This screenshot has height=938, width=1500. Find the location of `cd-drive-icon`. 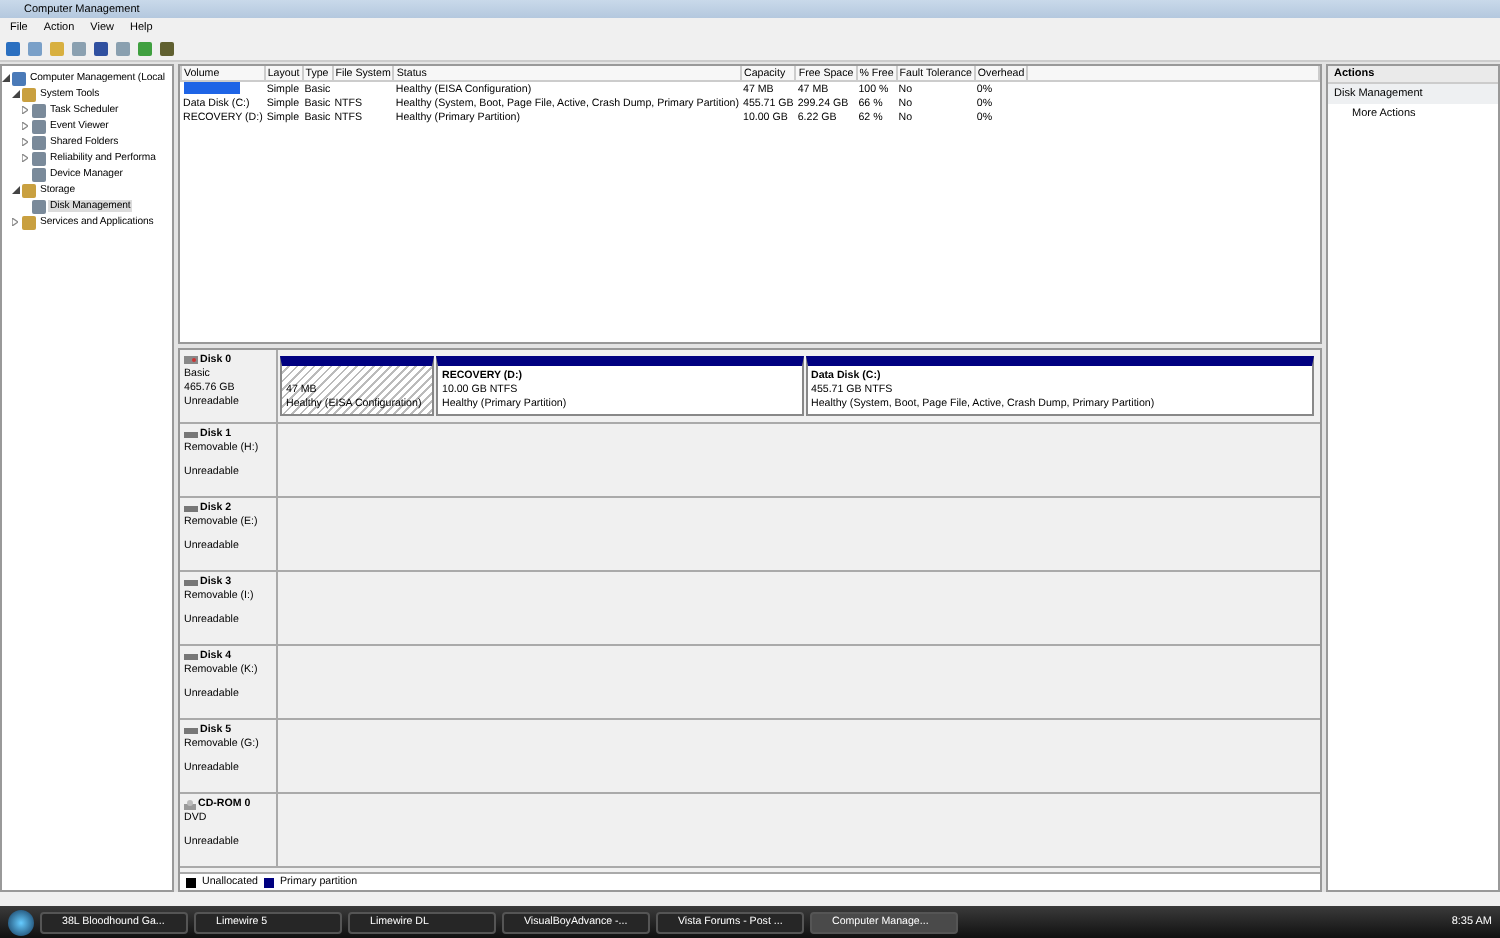

cd-drive-icon is located at coordinates (190, 804).